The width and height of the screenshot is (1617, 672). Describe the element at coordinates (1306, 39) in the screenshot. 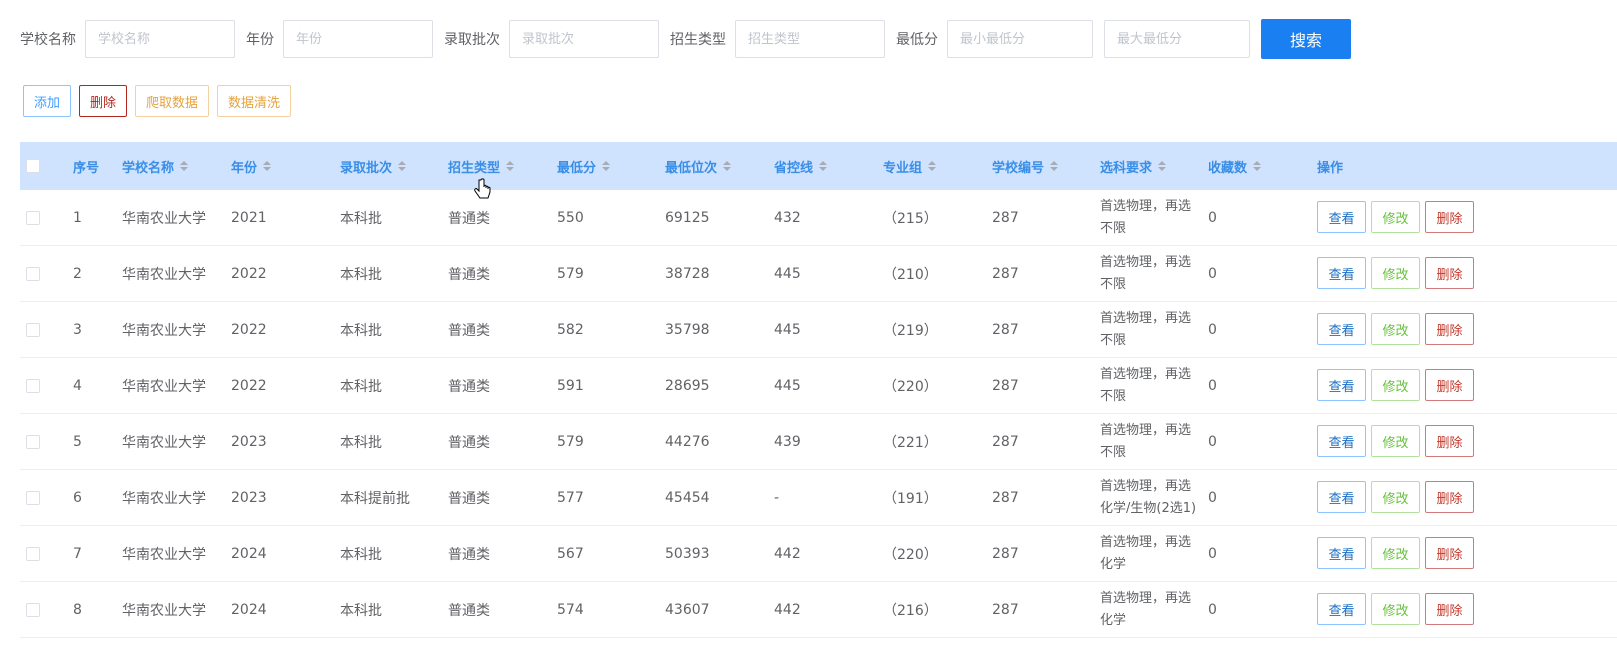

I see `search-button: 搜索` at that location.